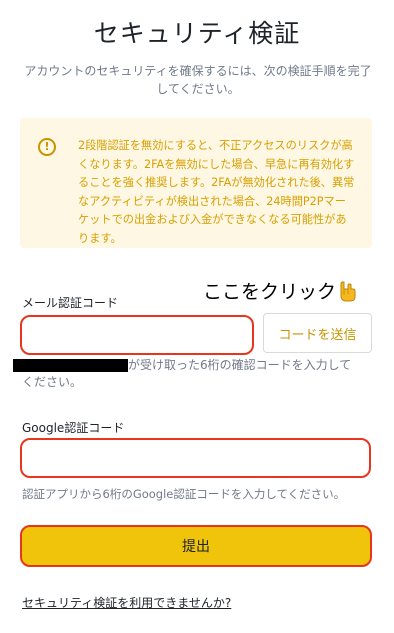  What do you see at coordinates (137, 335) in the screenshot?
I see `email-code-input` at bounding box center [137, 335].